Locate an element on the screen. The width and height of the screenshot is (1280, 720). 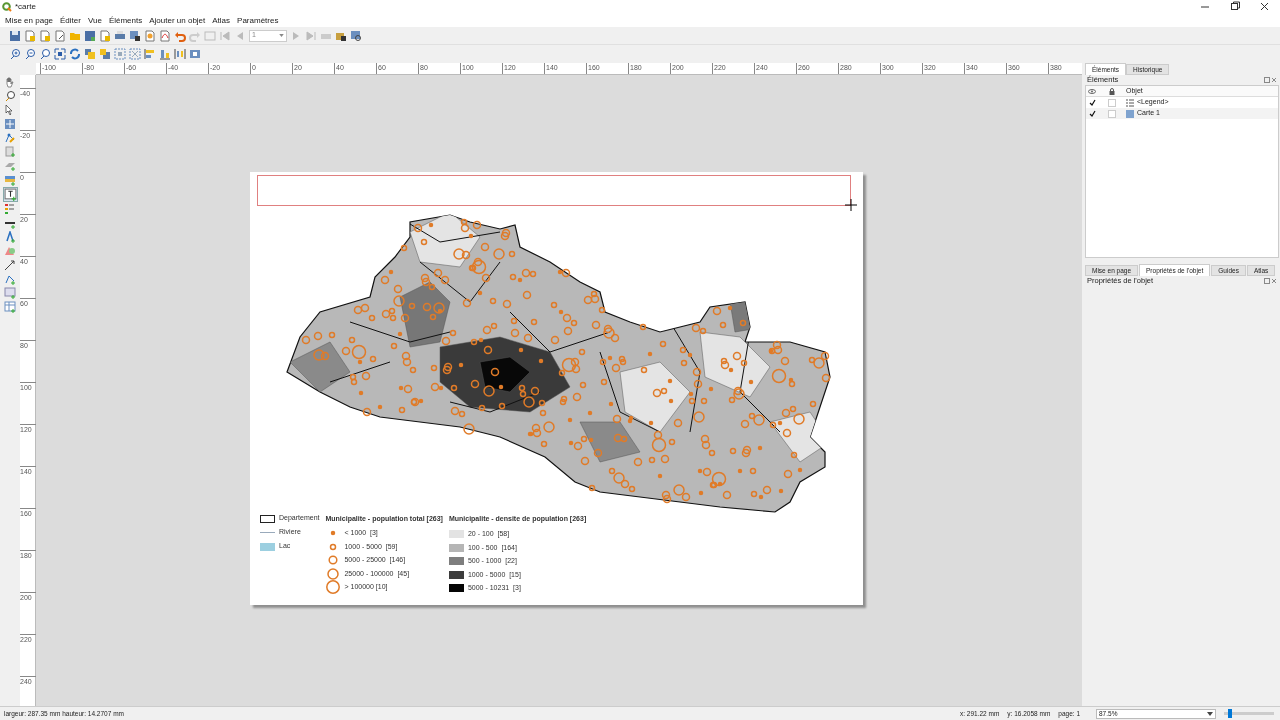
map-icon is located at coordinates (1130, 113).